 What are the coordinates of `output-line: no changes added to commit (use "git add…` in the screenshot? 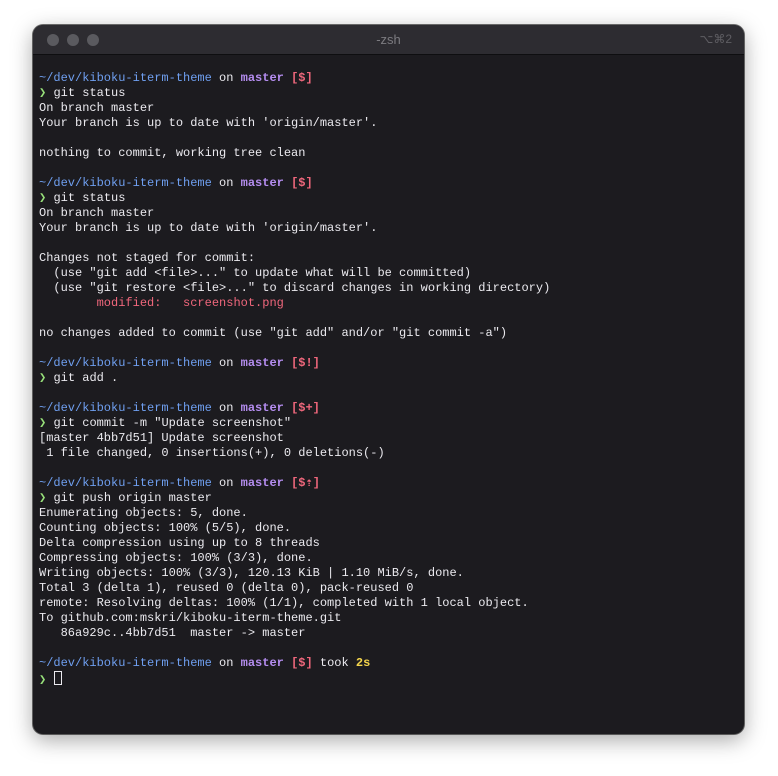 It's located at (273, 333).